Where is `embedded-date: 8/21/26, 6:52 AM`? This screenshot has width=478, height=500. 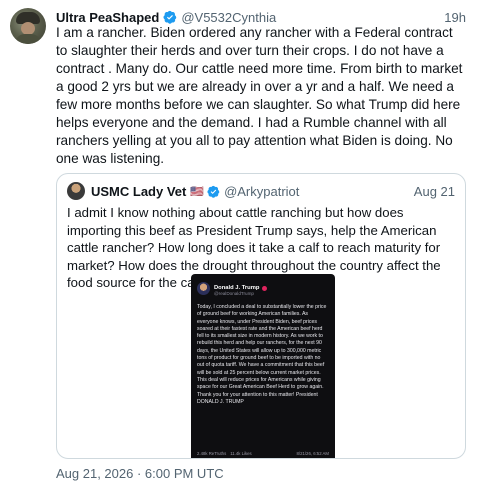
embedded-date: 8/21/26, 6:52 AM is located at coordinates (313, 453).